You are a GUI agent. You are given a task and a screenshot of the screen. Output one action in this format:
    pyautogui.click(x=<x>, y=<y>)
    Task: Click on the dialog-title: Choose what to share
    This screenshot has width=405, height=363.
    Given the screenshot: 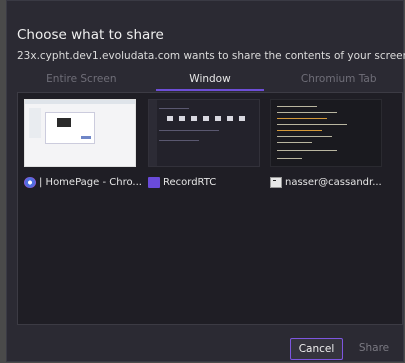 What is the action you would take?
    pyautogui.click(x=90, y=35)
    